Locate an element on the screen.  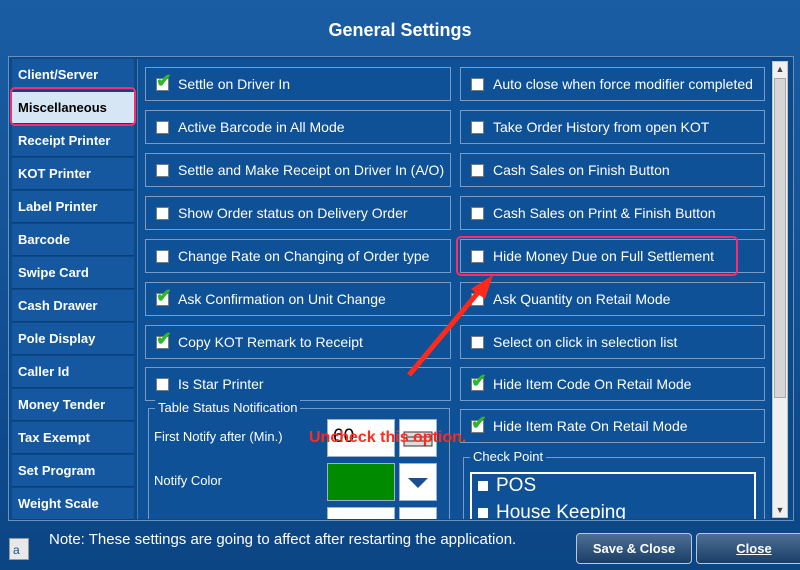
chevron-up-icon: ▲ is located at coordinates (780, 69).